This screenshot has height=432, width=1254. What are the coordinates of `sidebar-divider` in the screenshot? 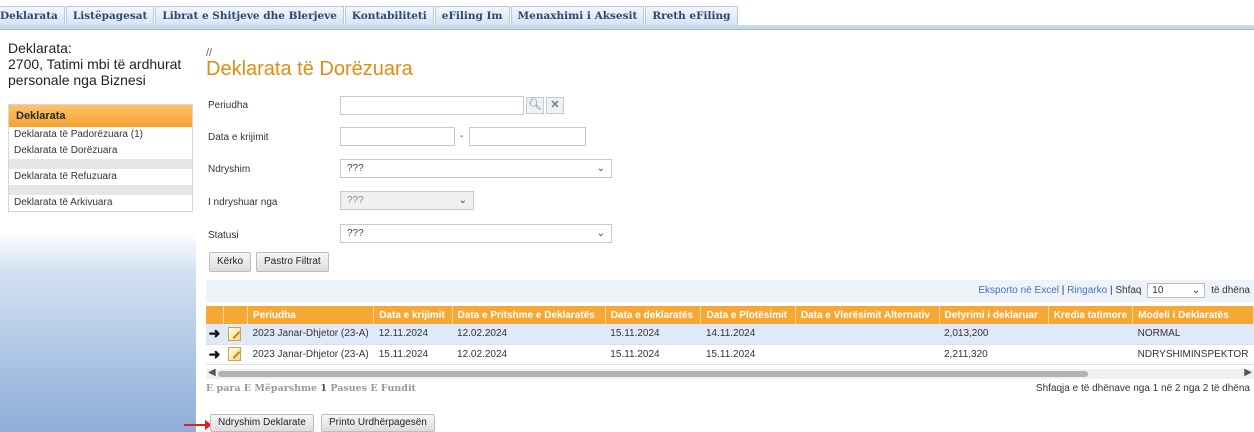 It's located at (100, 164).